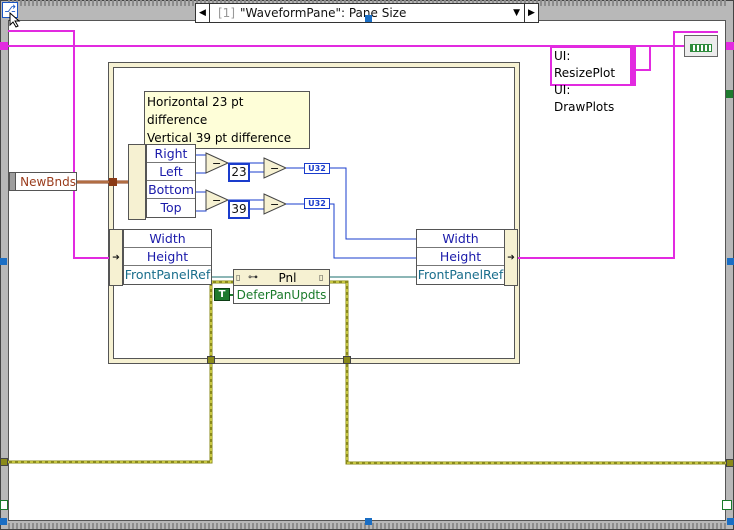 Image resolution: width=734 pixels, height=530 pixels. Describe the element at coordinates (211, 360) in the screenshot. I see `error-tunnel-inner-left` at that location.